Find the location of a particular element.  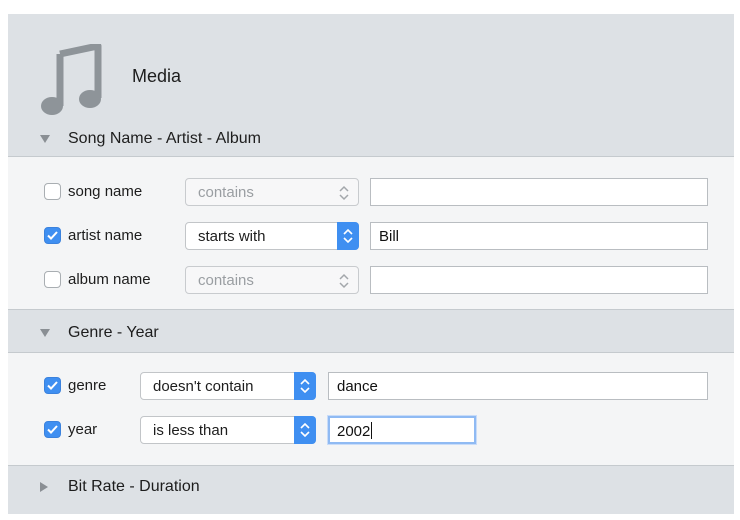

genre-label: genre is located at coordinates (87, 385).